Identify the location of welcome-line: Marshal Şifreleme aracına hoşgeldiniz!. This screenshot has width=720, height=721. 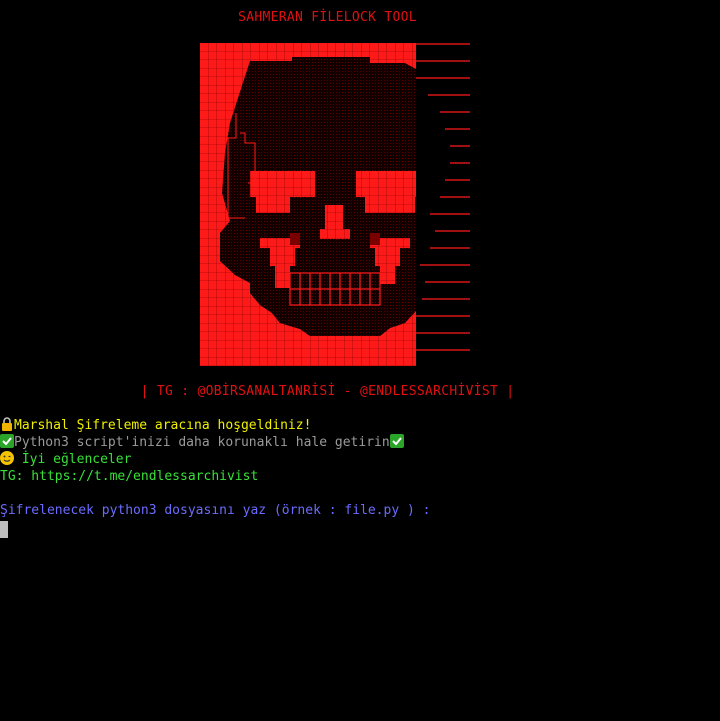
(155, 425).